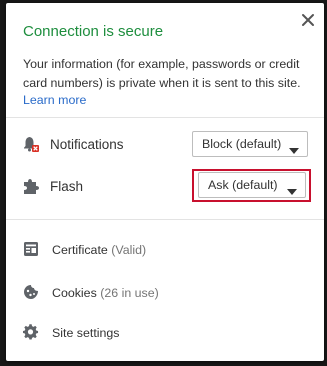 This screenshot has height=366, width=327. What do you see at coordinates (80, 250) in the screenshot?
I see `certificate-label: Certificate` at bounding box center [80, 250].